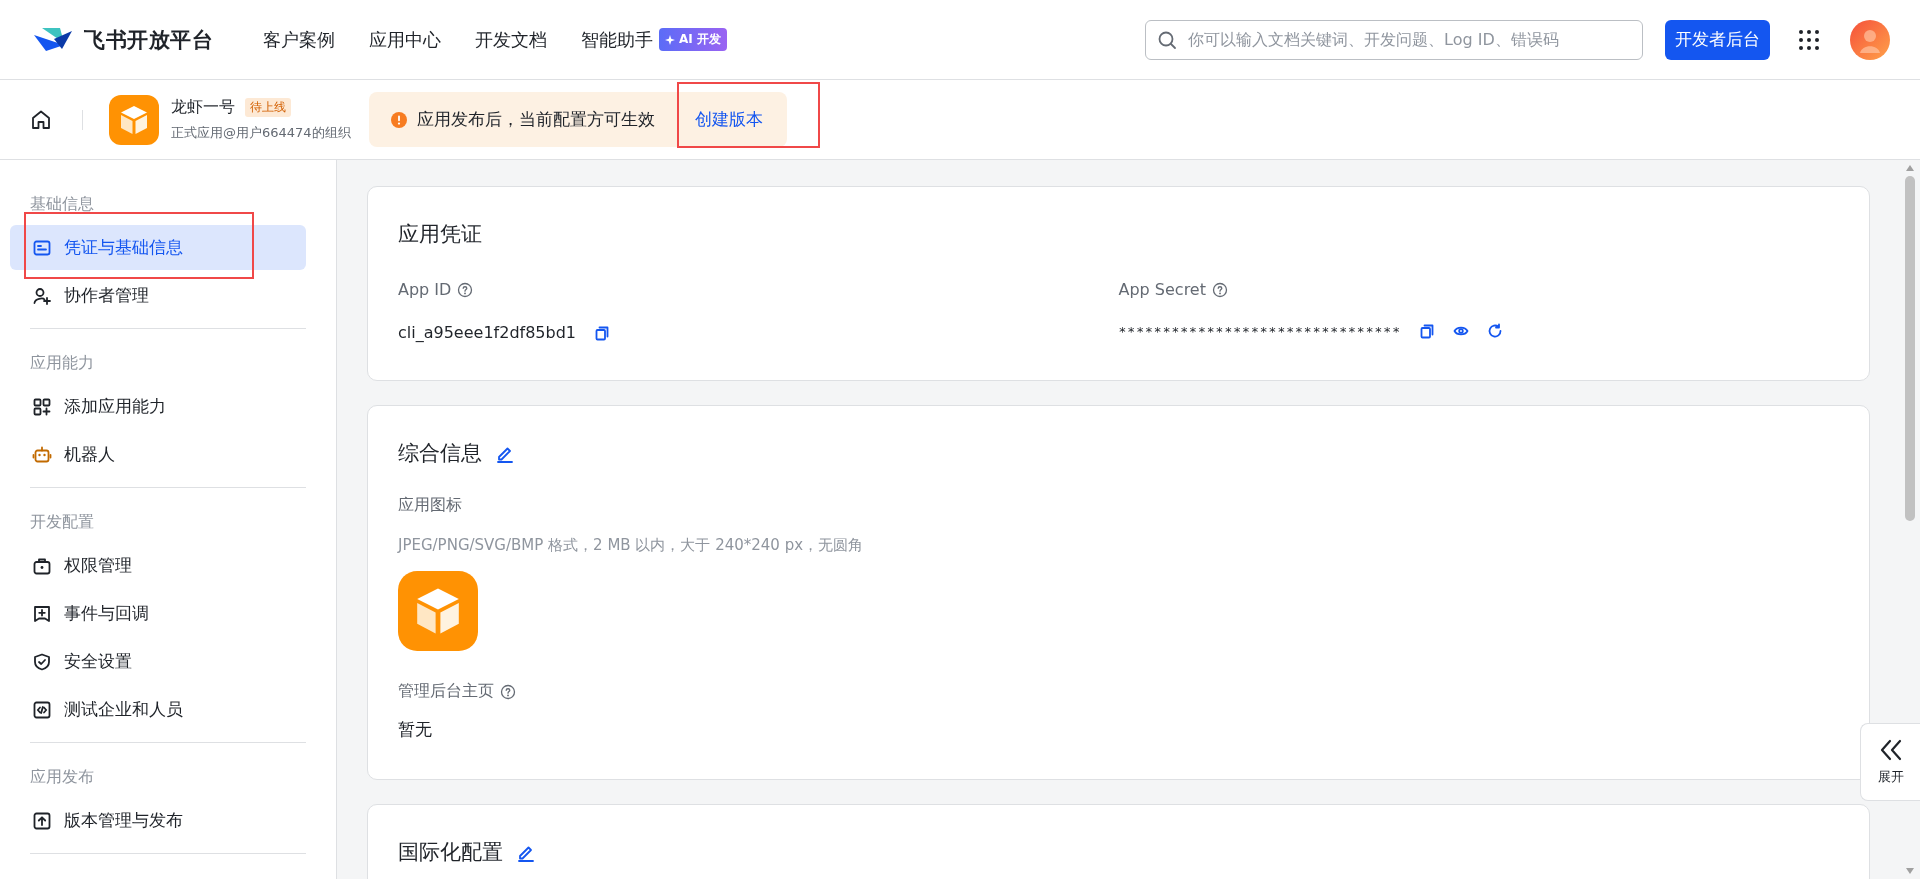 The width and height of the screenshot is (1920, 879). I want to click on field-label: App Secret, so click(1162, 290).